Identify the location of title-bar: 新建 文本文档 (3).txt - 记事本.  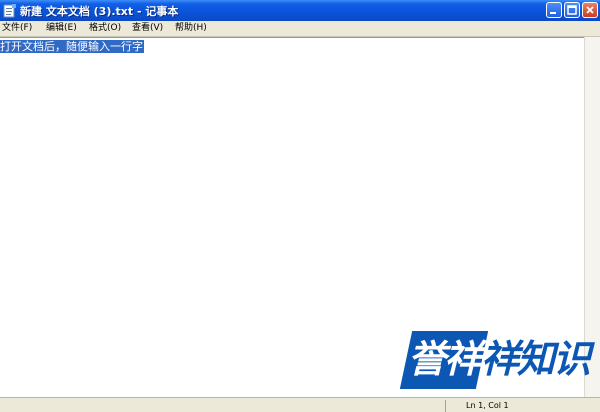
(300, 11).